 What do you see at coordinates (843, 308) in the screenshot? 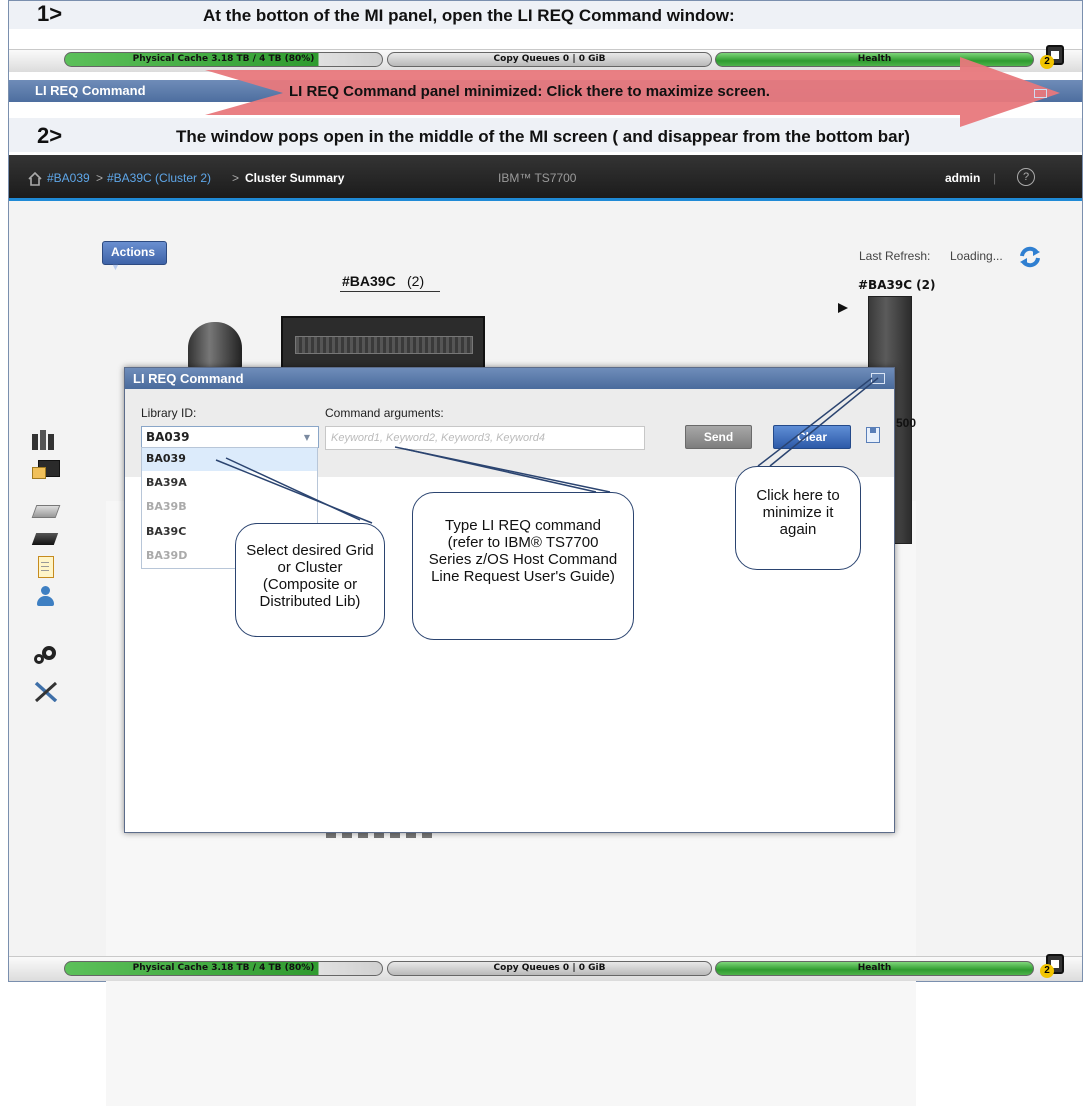
I see `play-icon` at bounding box center [843, 308].